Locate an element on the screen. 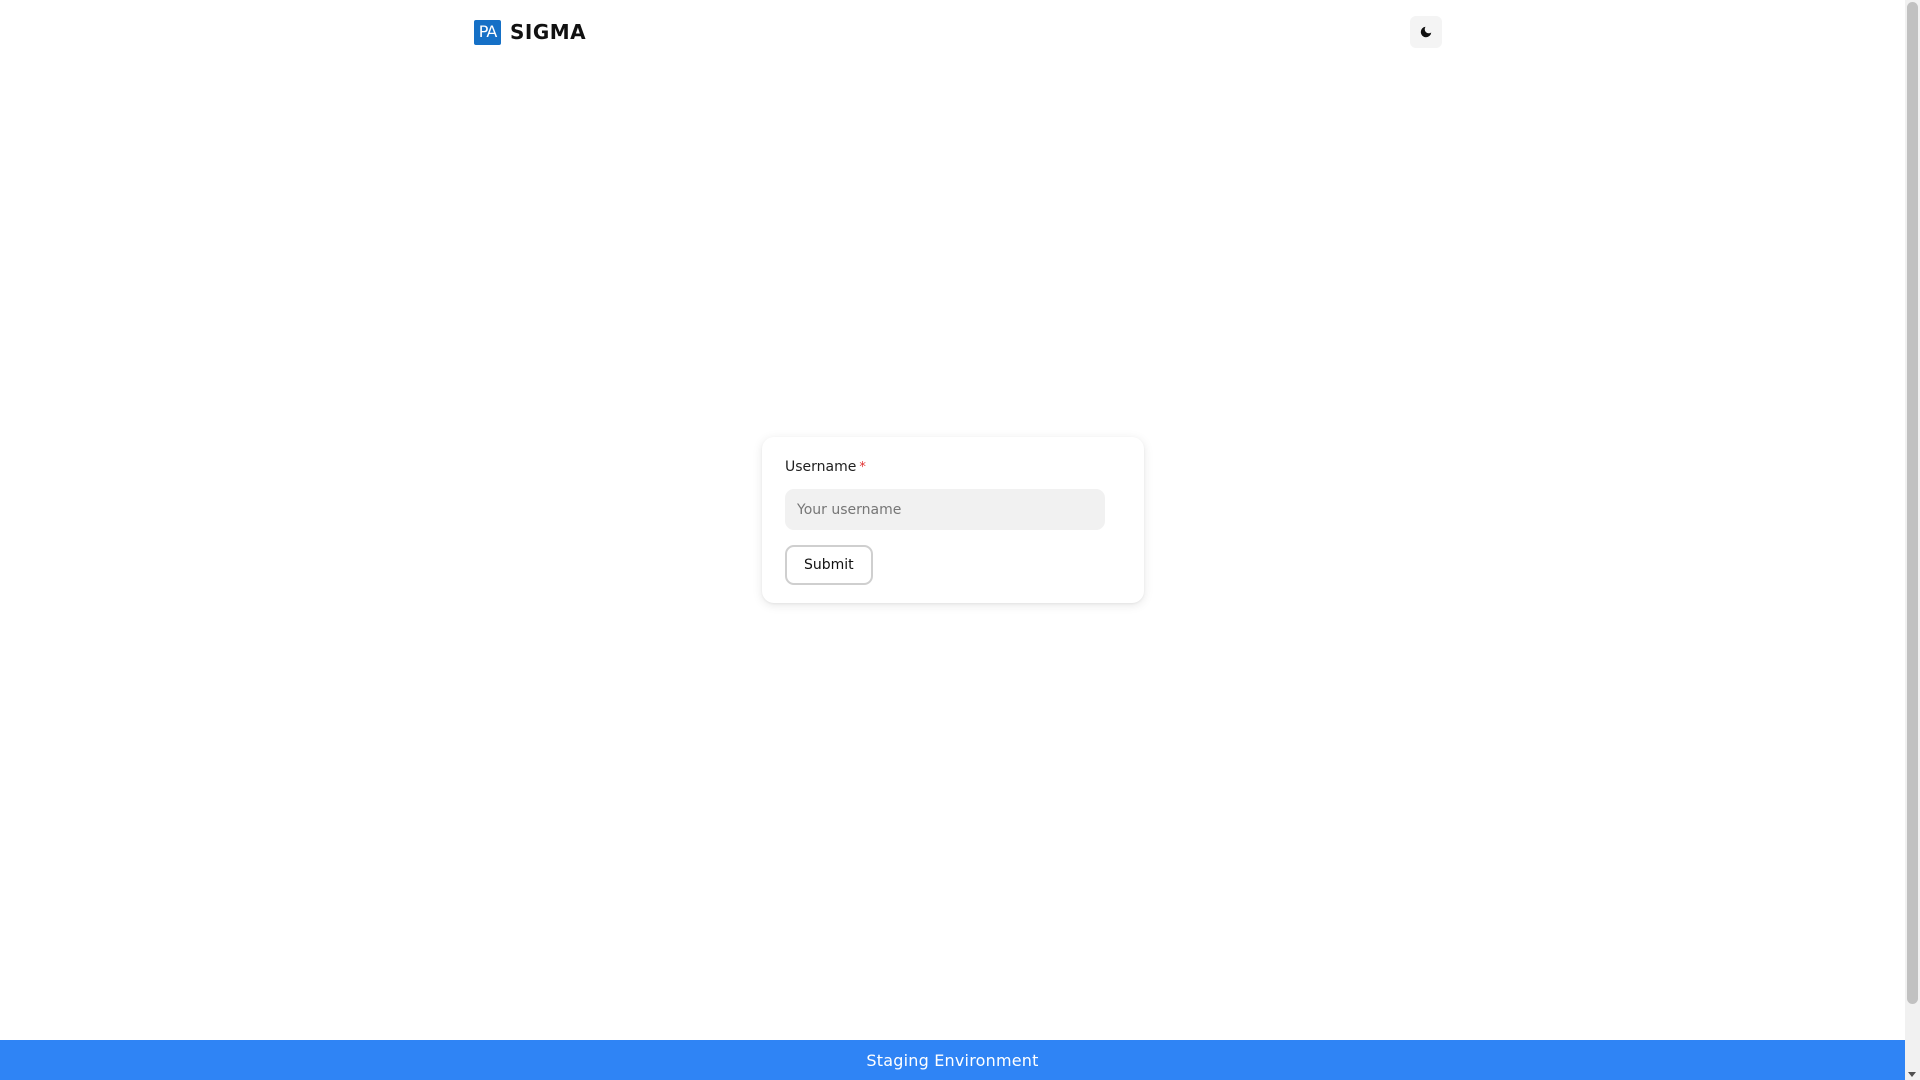 The height and width of the screenshot is (1080, 1920). brand: PA SIGMA is located at coordinates (530, 32).